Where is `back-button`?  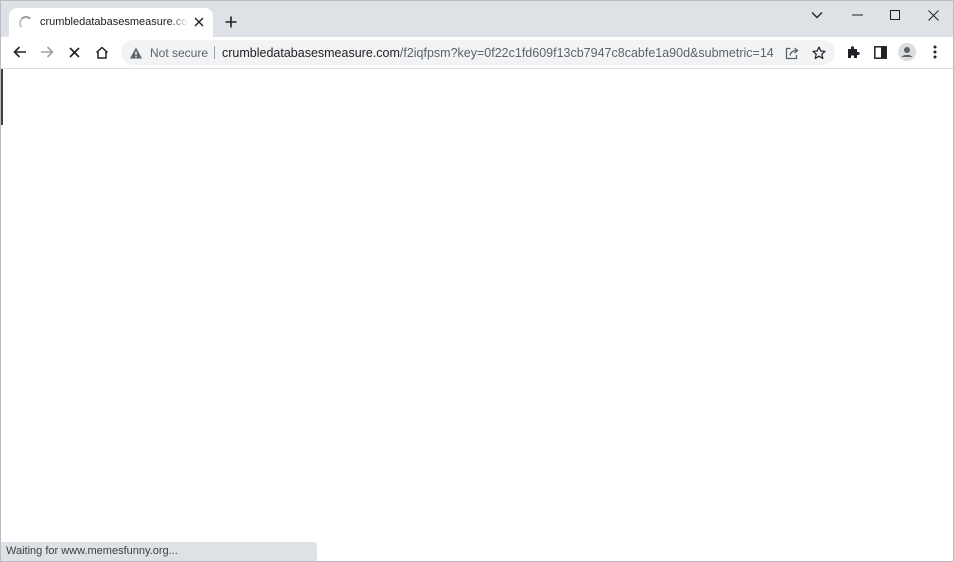 back-button is located at coordinates (20, 52).